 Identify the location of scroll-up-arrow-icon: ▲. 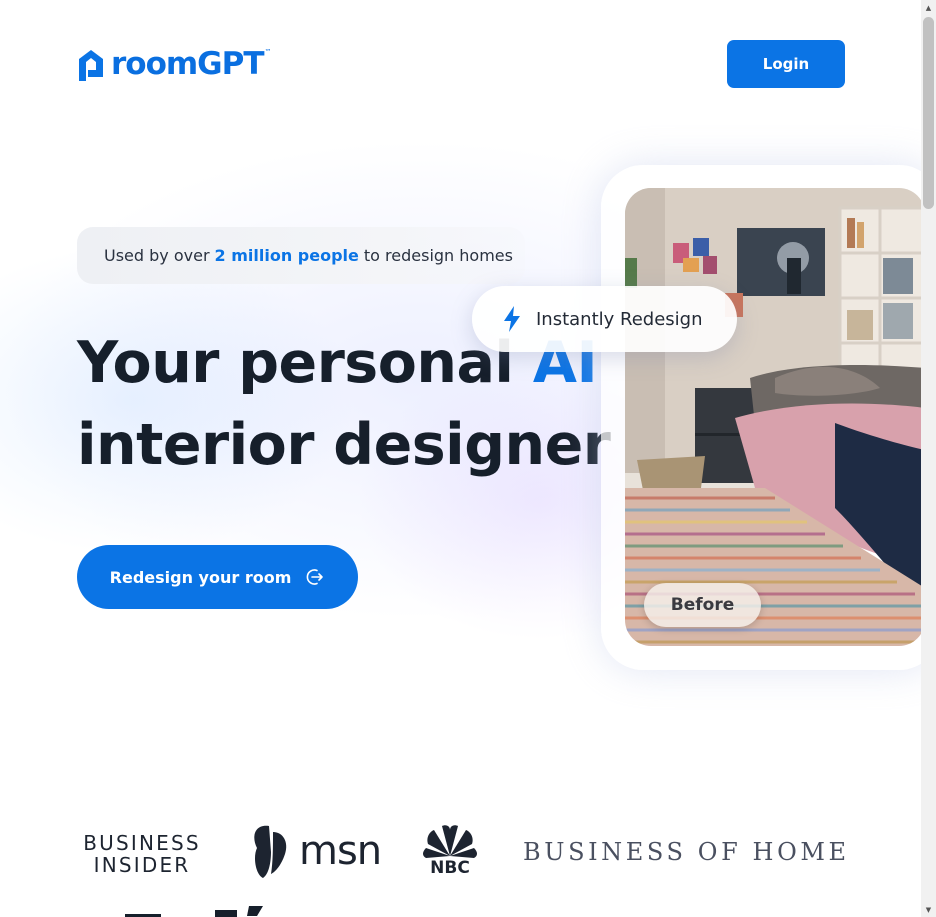
(928, 7).